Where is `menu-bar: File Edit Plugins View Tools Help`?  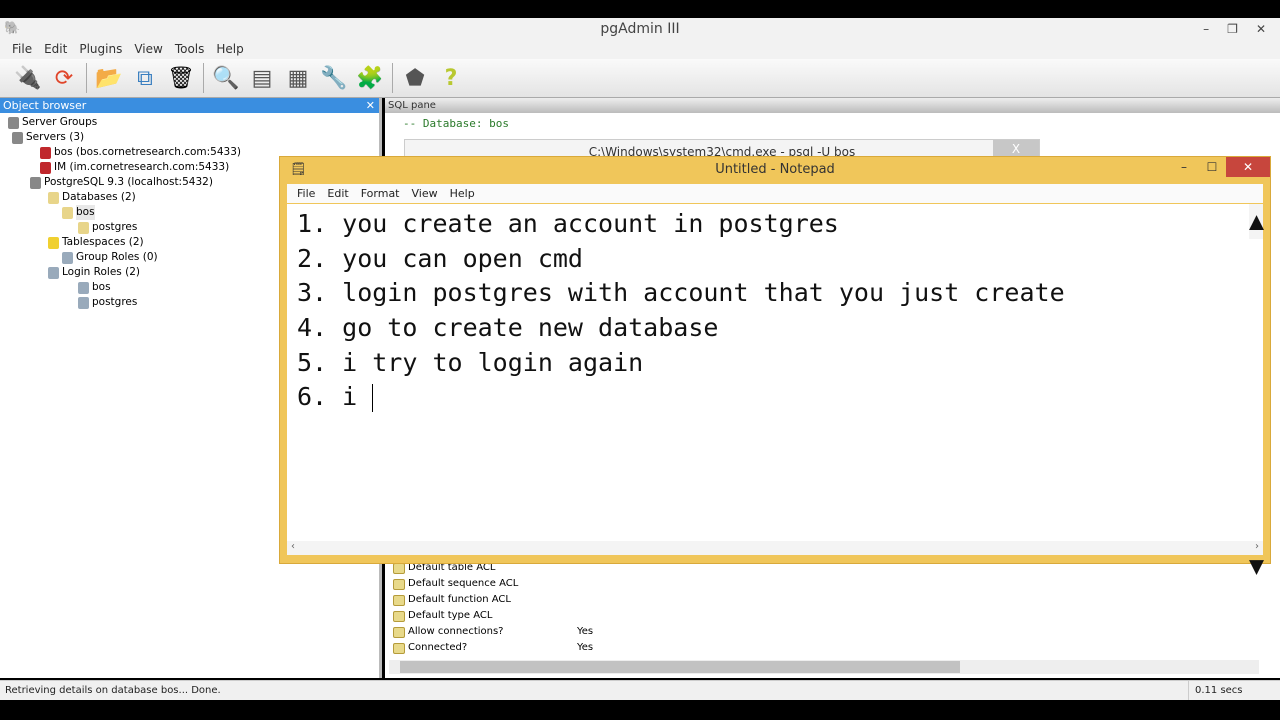 menu-bar: File Edit Plugins View Tools Help is located at coordinates (640, 49).